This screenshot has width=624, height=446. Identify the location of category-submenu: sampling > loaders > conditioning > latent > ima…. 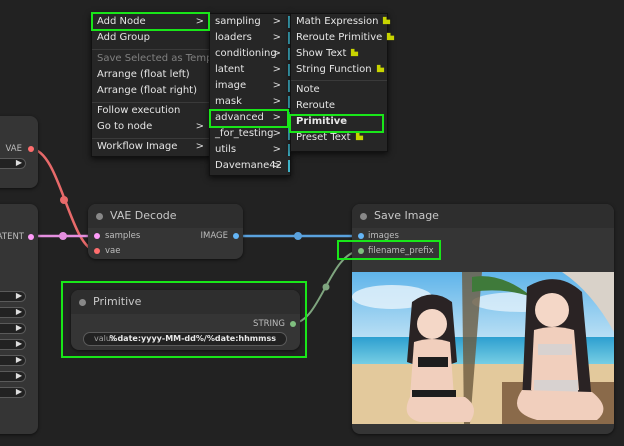
(250, 94).